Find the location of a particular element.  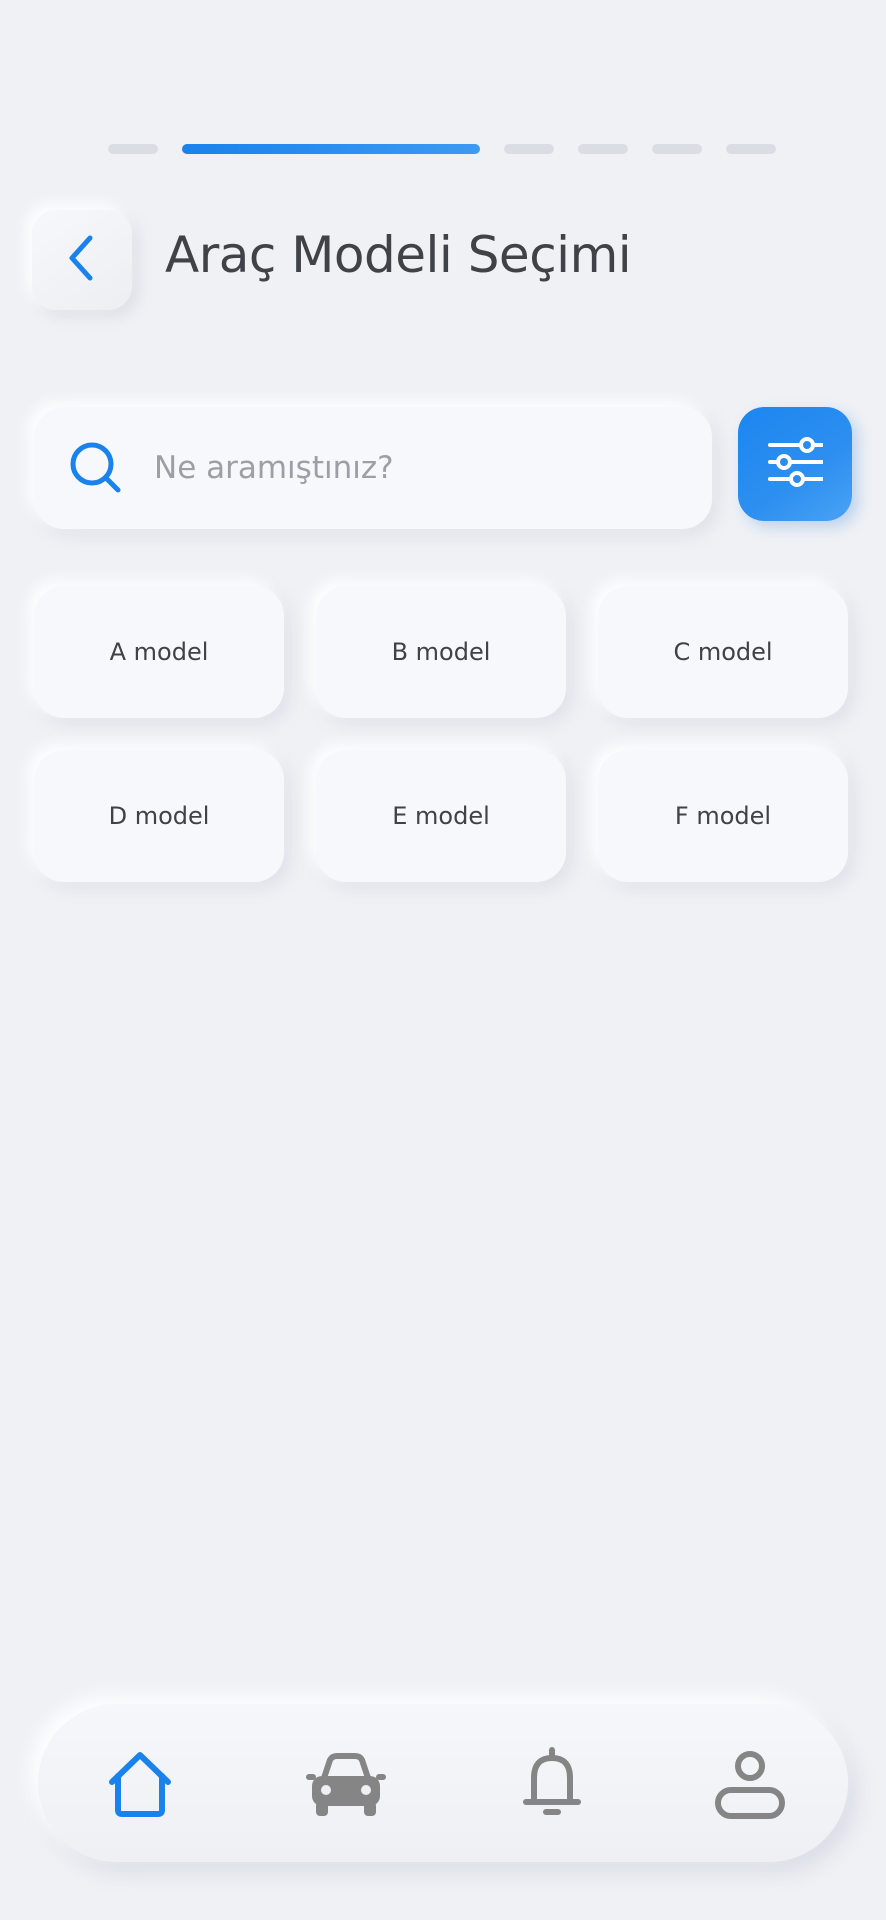

nav-home is located at coordinates (140, 1786).